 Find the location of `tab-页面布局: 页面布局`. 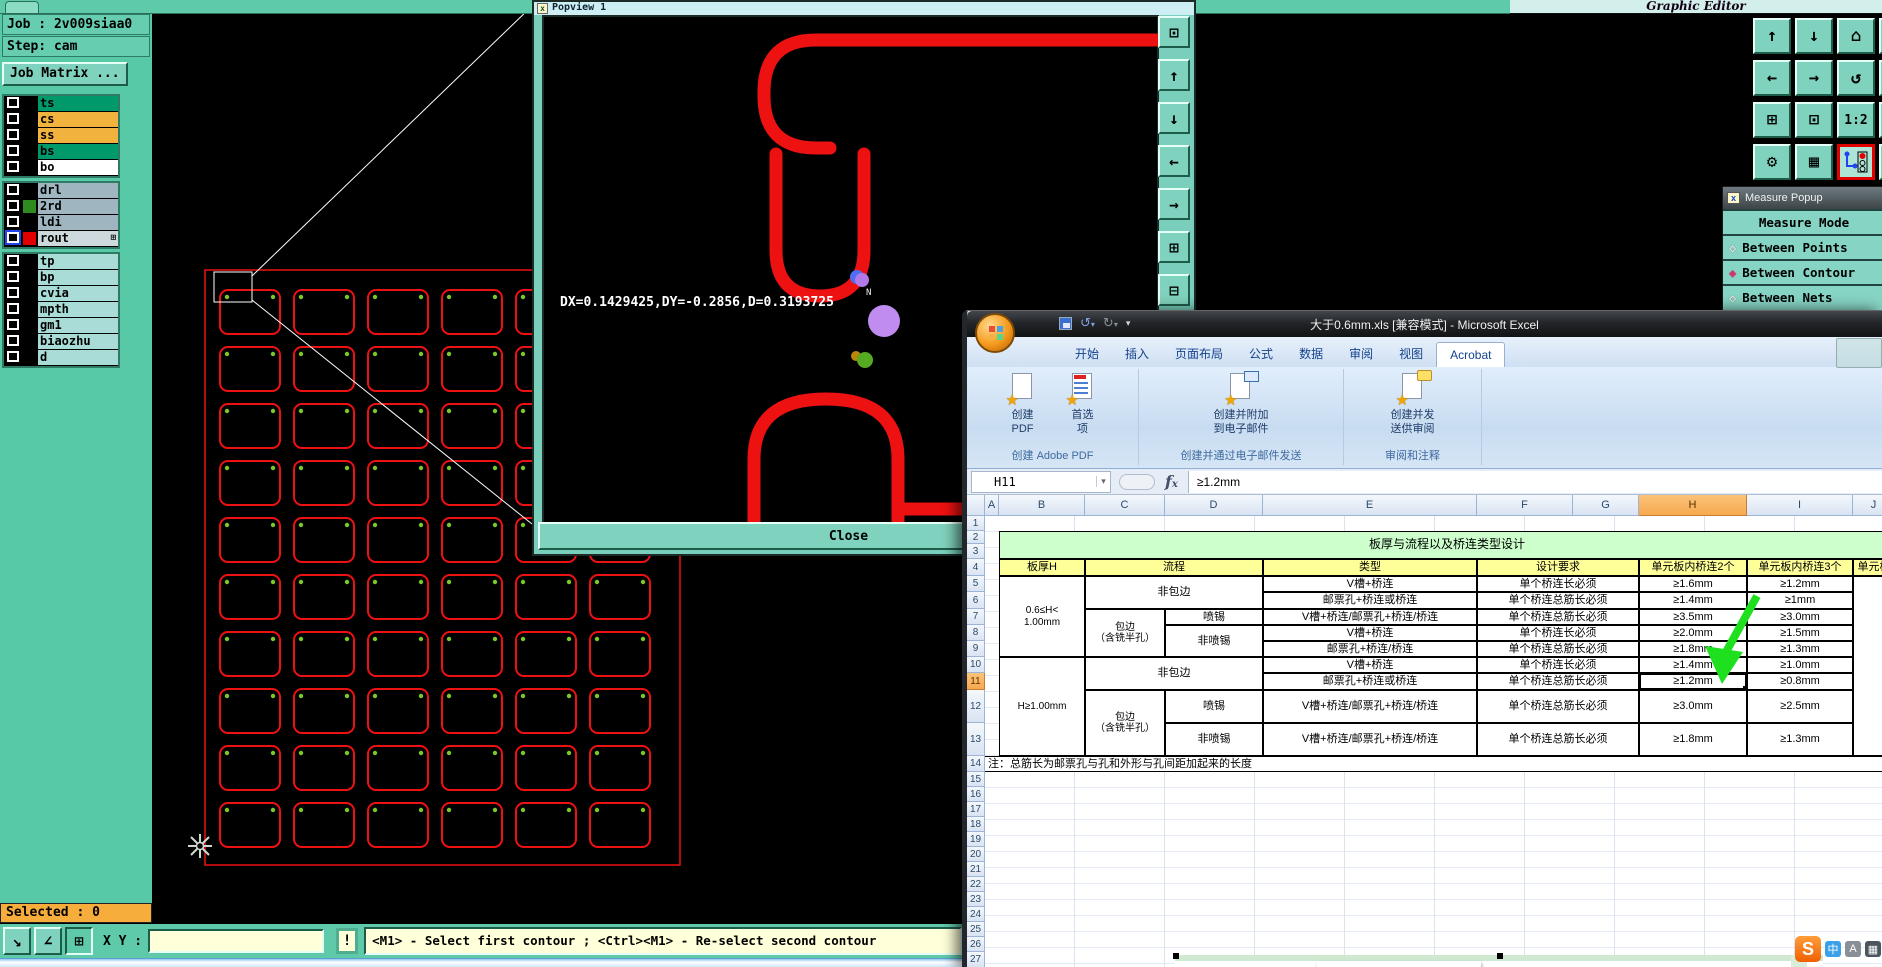

tab-页面布局: 页面布局 is located at coordinates (1199, 353).